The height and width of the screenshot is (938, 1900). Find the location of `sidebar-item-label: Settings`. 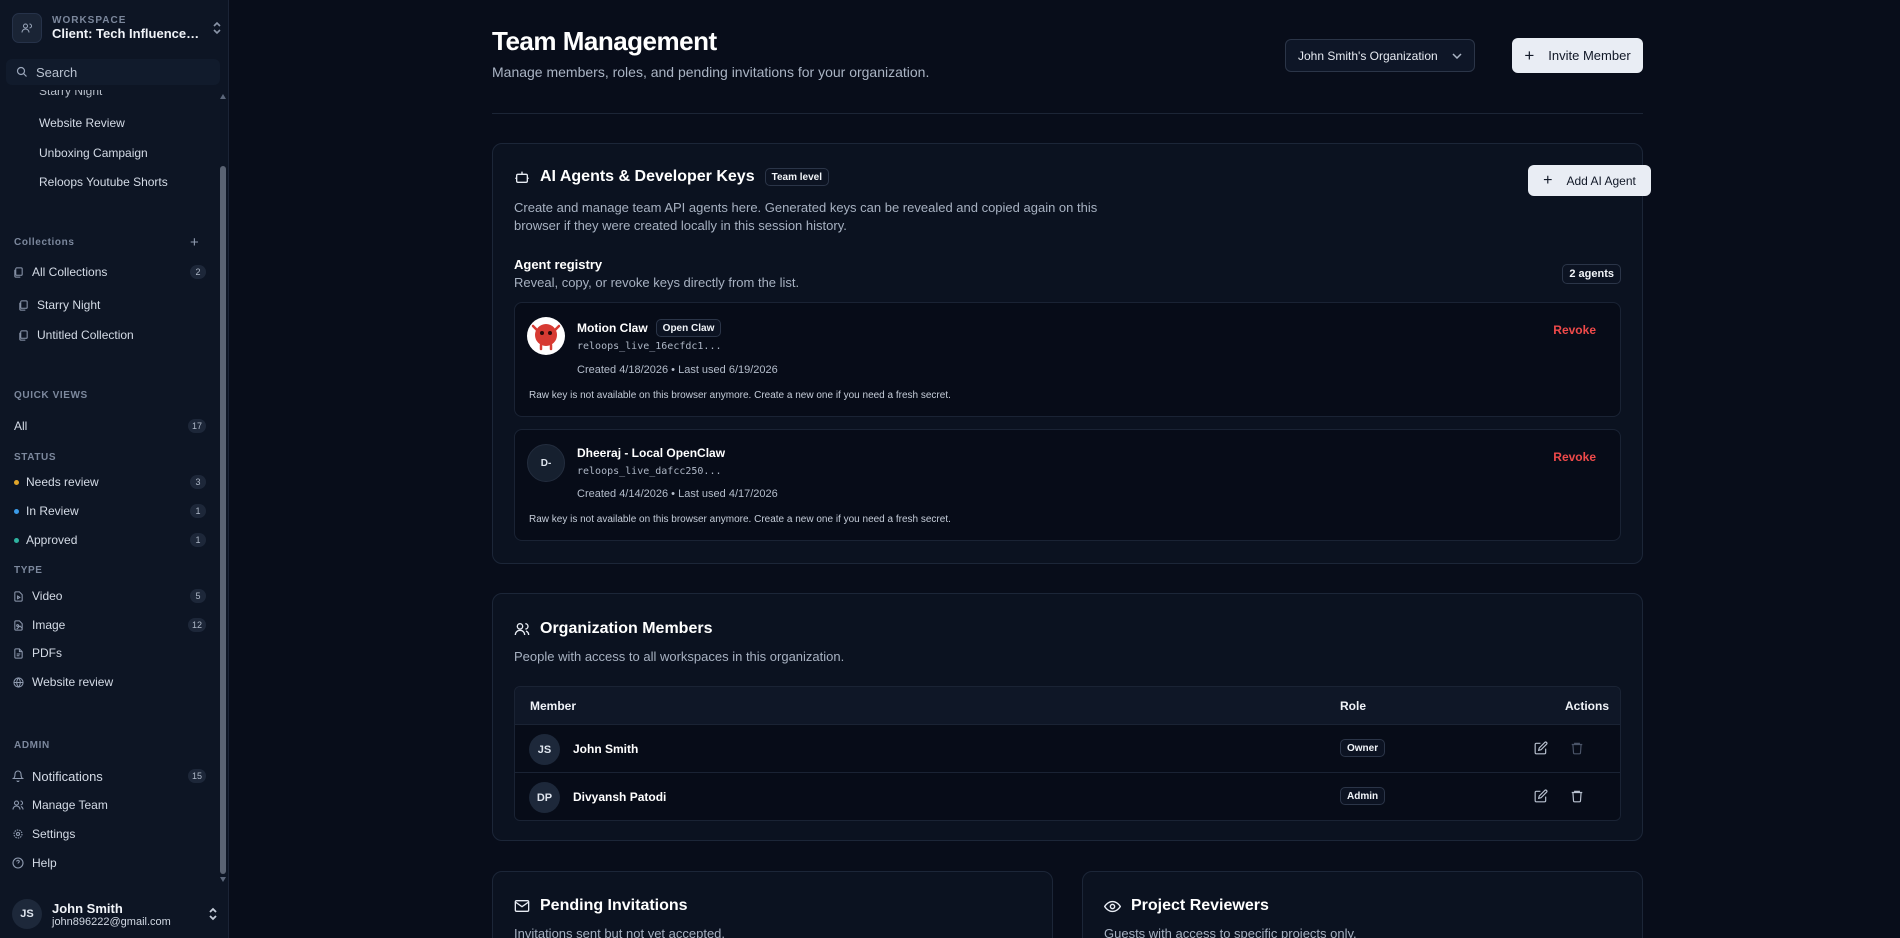

sidebar-item-label: Settings is located at coordinates (54, 834).